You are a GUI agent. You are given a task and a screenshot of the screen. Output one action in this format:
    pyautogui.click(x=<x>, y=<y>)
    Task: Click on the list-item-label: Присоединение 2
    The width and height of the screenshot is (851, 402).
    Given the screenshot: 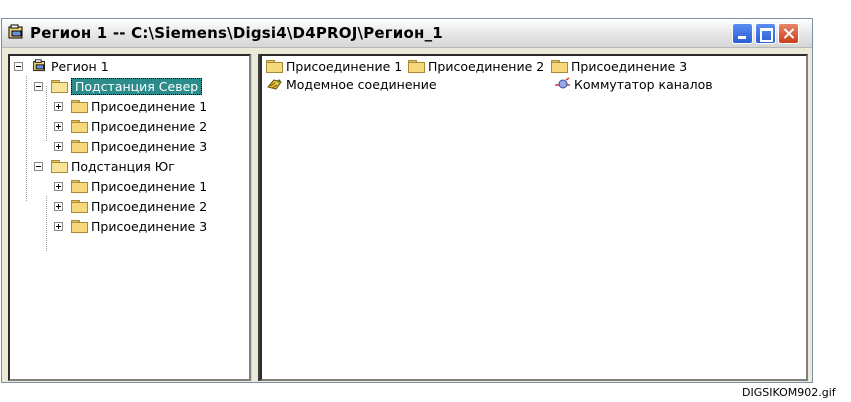 What is the action you would take?
    pyautogui.click(x=486, y=66)
    